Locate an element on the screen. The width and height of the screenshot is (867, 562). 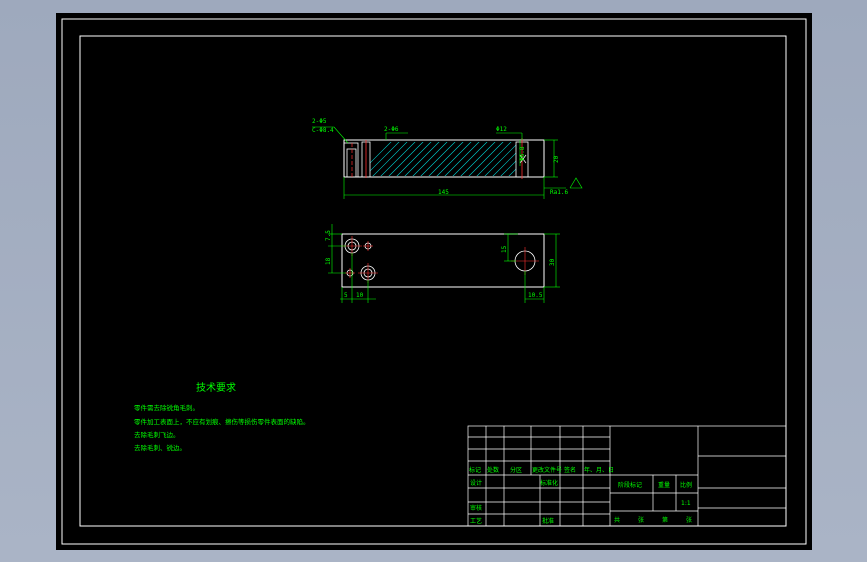
section-hatch is located at coordinates (443, 159).